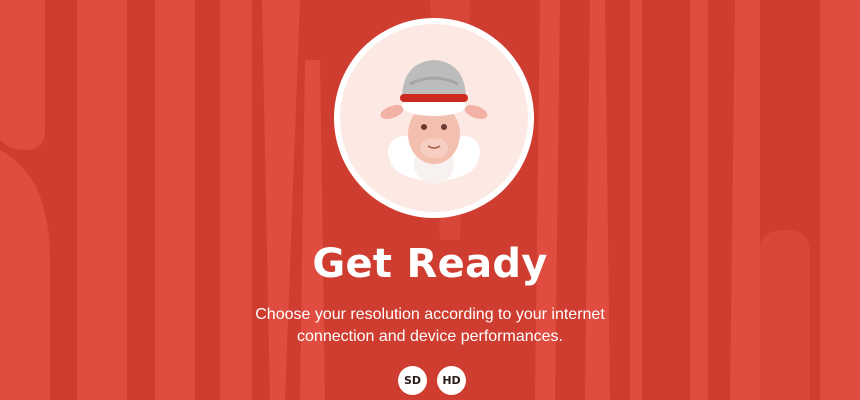 The height and width of the screenshot is (400, 860). I want to click on avatar-inner, so click(434, 118).